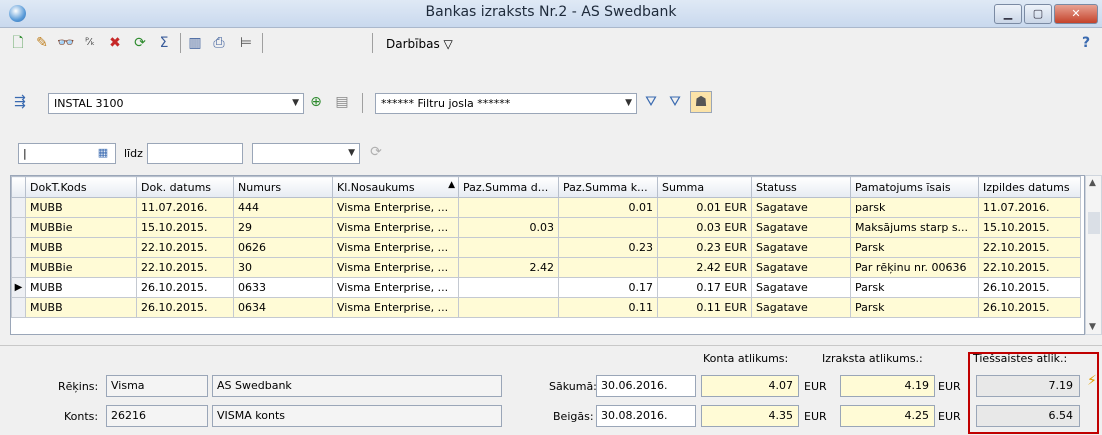  What do you see at coordinates (704, 247) in the screenshot?
I see `cell-amount: 0.23 EUR` at bounding box center [704, 247].